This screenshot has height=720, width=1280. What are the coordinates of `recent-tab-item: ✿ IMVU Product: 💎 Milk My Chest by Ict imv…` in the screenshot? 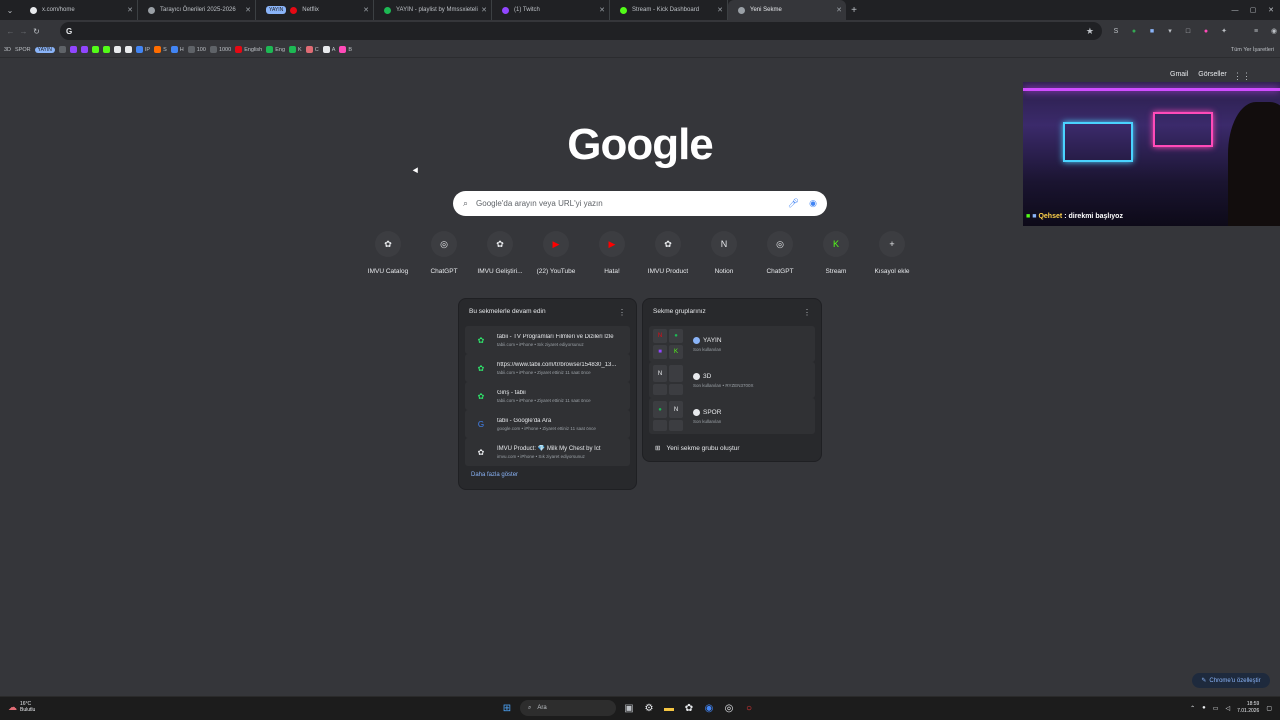 It's located at (547, 452).